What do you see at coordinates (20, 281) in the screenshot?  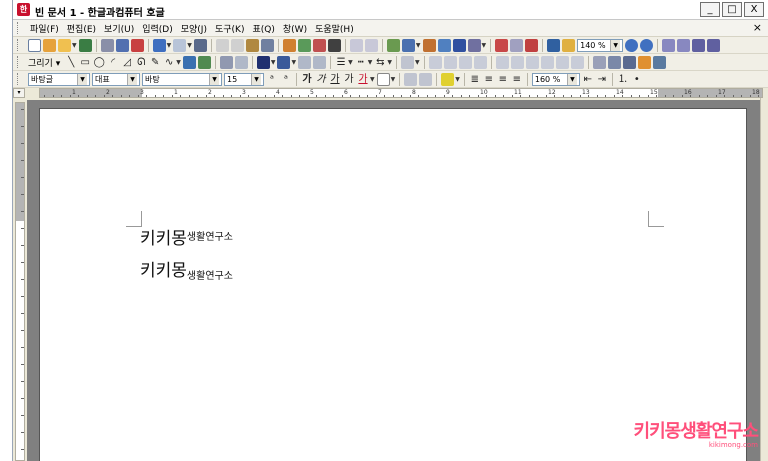 I see `vertical-ruler` at bounding box center [20, 281].